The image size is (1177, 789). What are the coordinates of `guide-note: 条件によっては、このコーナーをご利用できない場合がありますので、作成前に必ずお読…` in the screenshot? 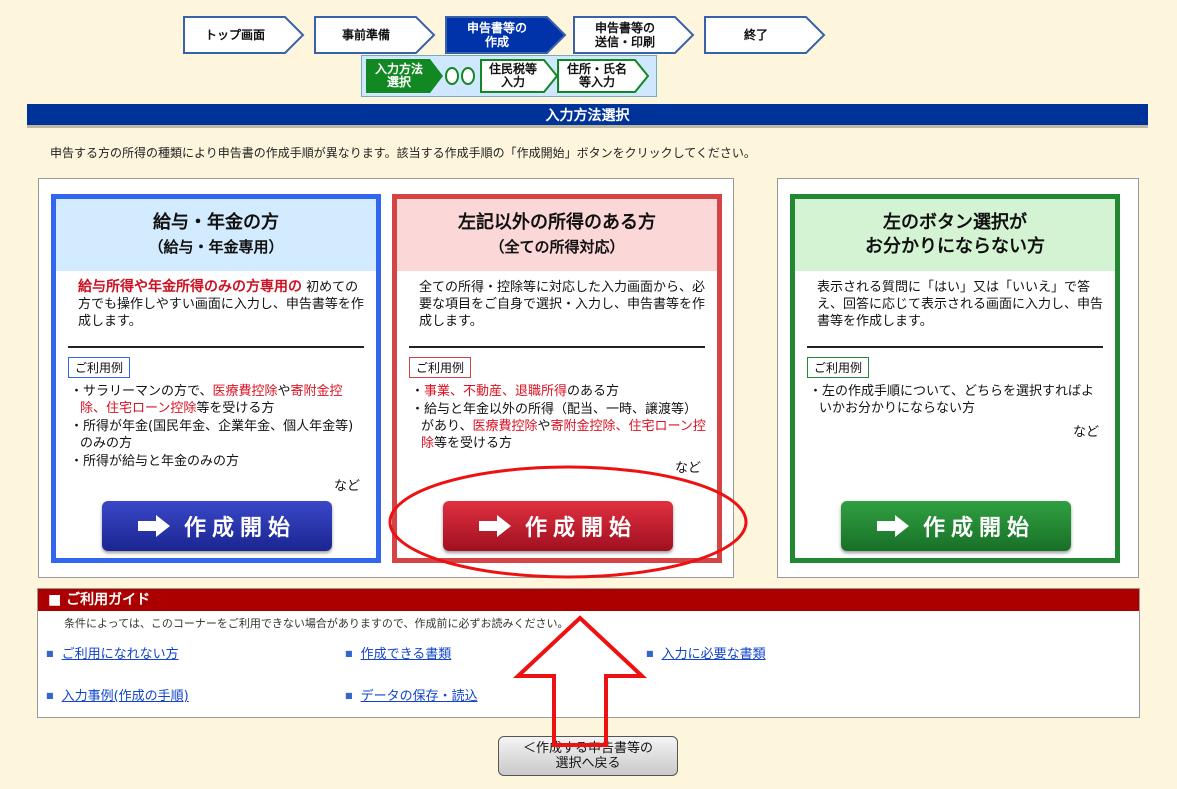 It's located at (316, 623).